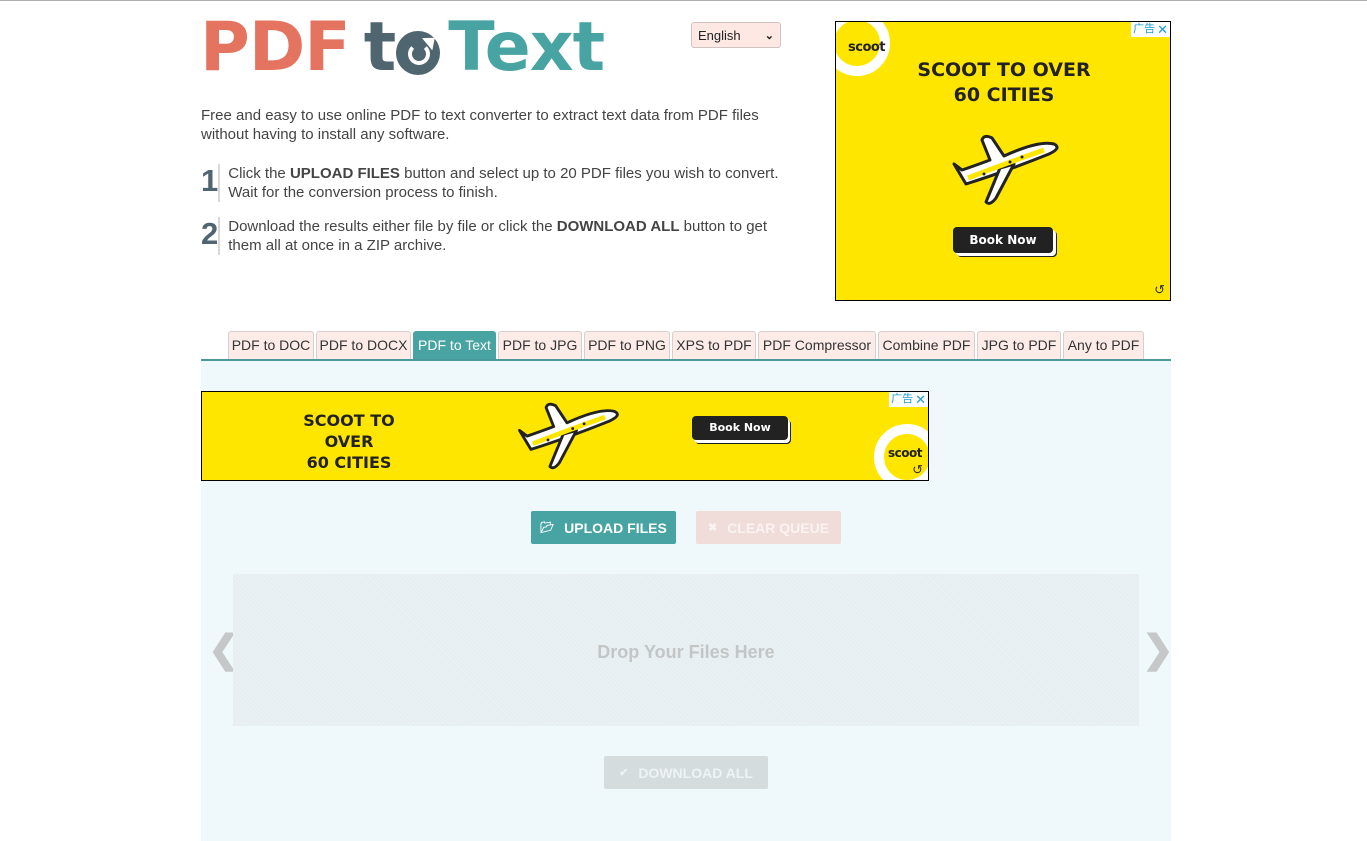 This screenshot has height=841, width=1367. I want to click on site-logo: PDF t Text, so click(402, 47).